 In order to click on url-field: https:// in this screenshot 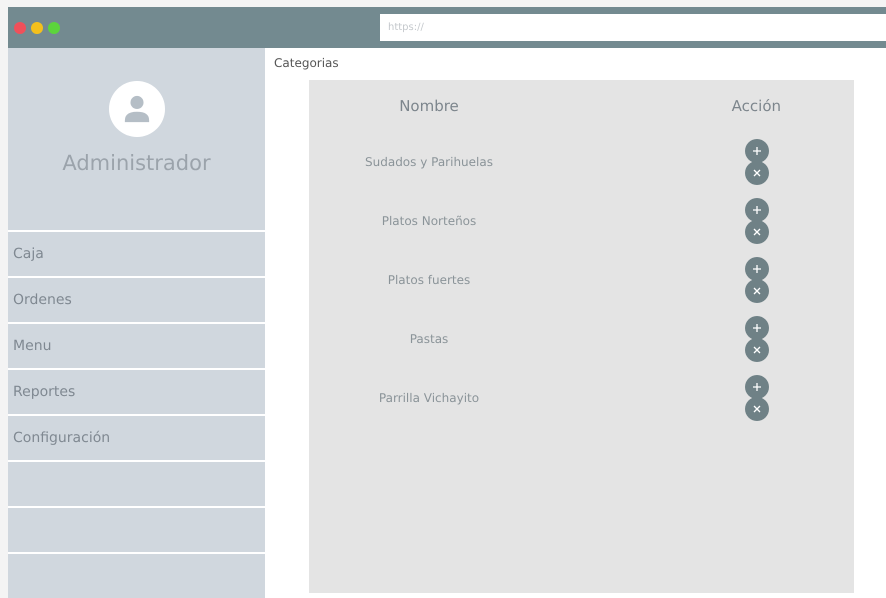, I will do `click(633, 27)`.